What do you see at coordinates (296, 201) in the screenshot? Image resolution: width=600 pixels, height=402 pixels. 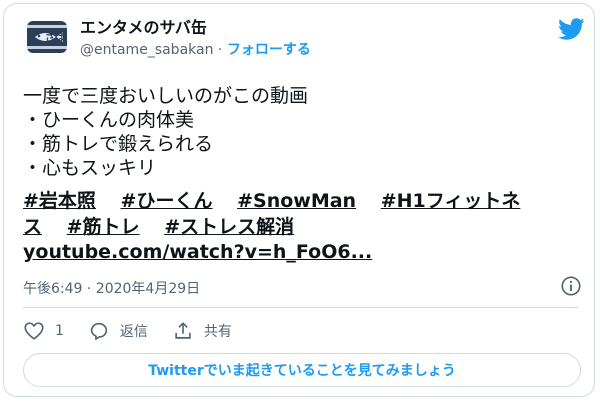 I see `hashtag-link: #SnowMan` at bounding box center [296, 201].